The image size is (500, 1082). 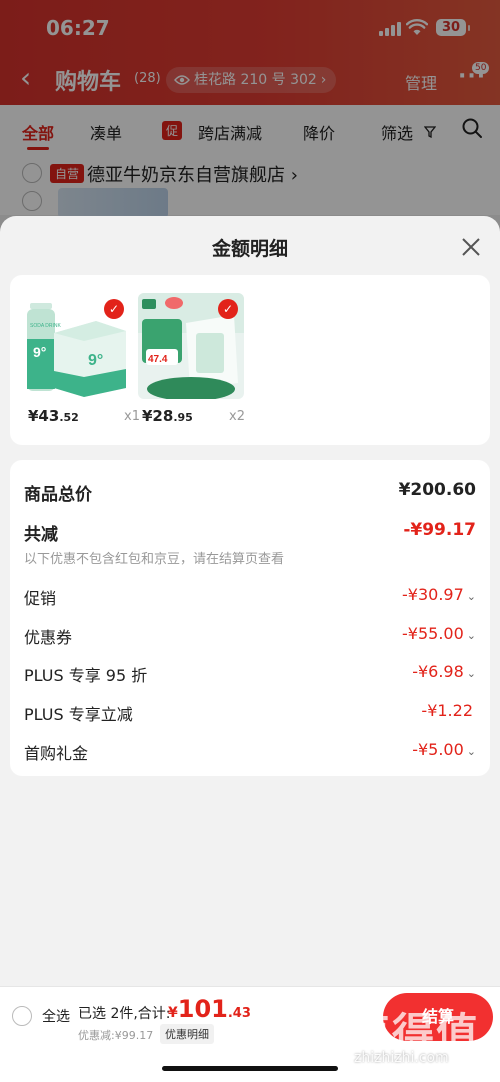 I want to click on promo-row: 促销 -¥30.97 ⌄, so click(x=250, y=597).